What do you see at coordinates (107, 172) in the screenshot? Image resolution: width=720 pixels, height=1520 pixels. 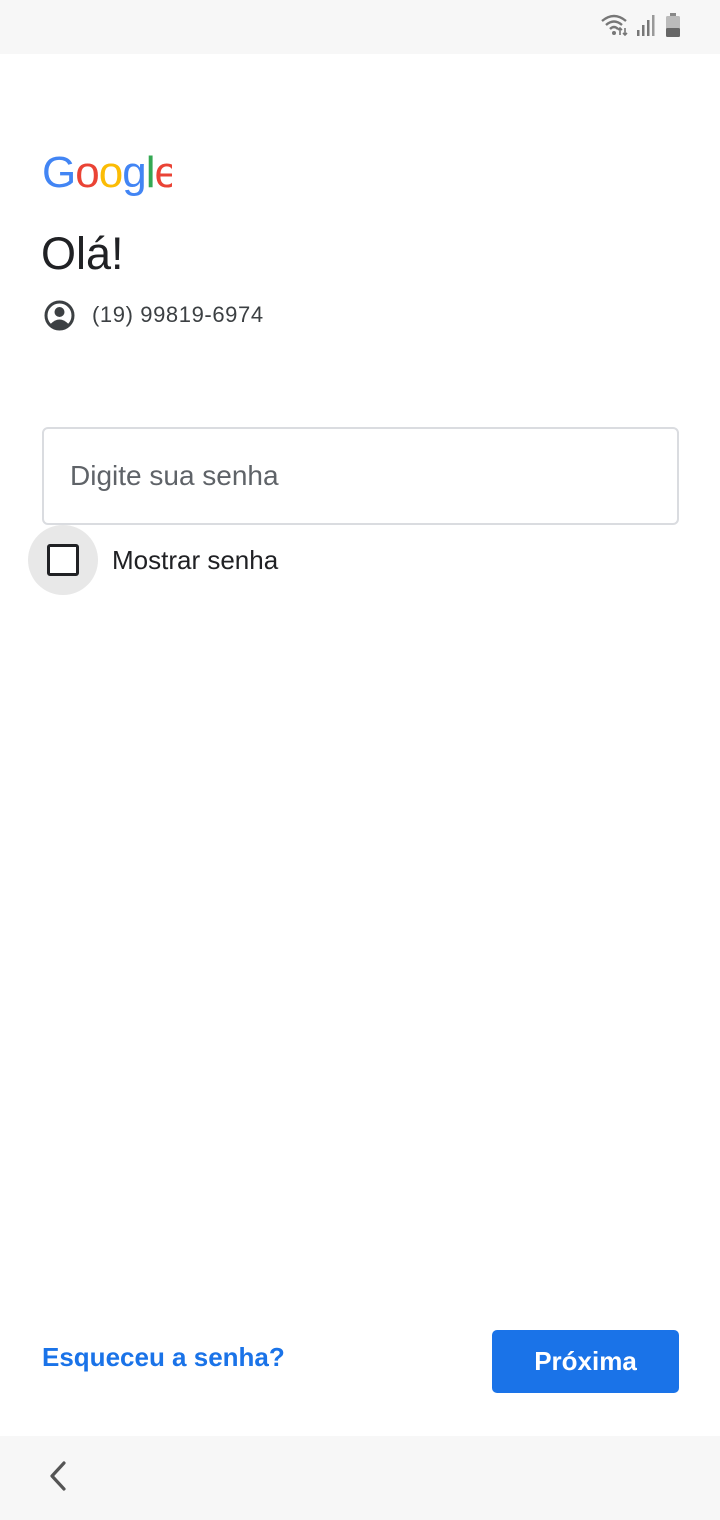 I see `svg-text: Google` at bounding box center [107, 172].